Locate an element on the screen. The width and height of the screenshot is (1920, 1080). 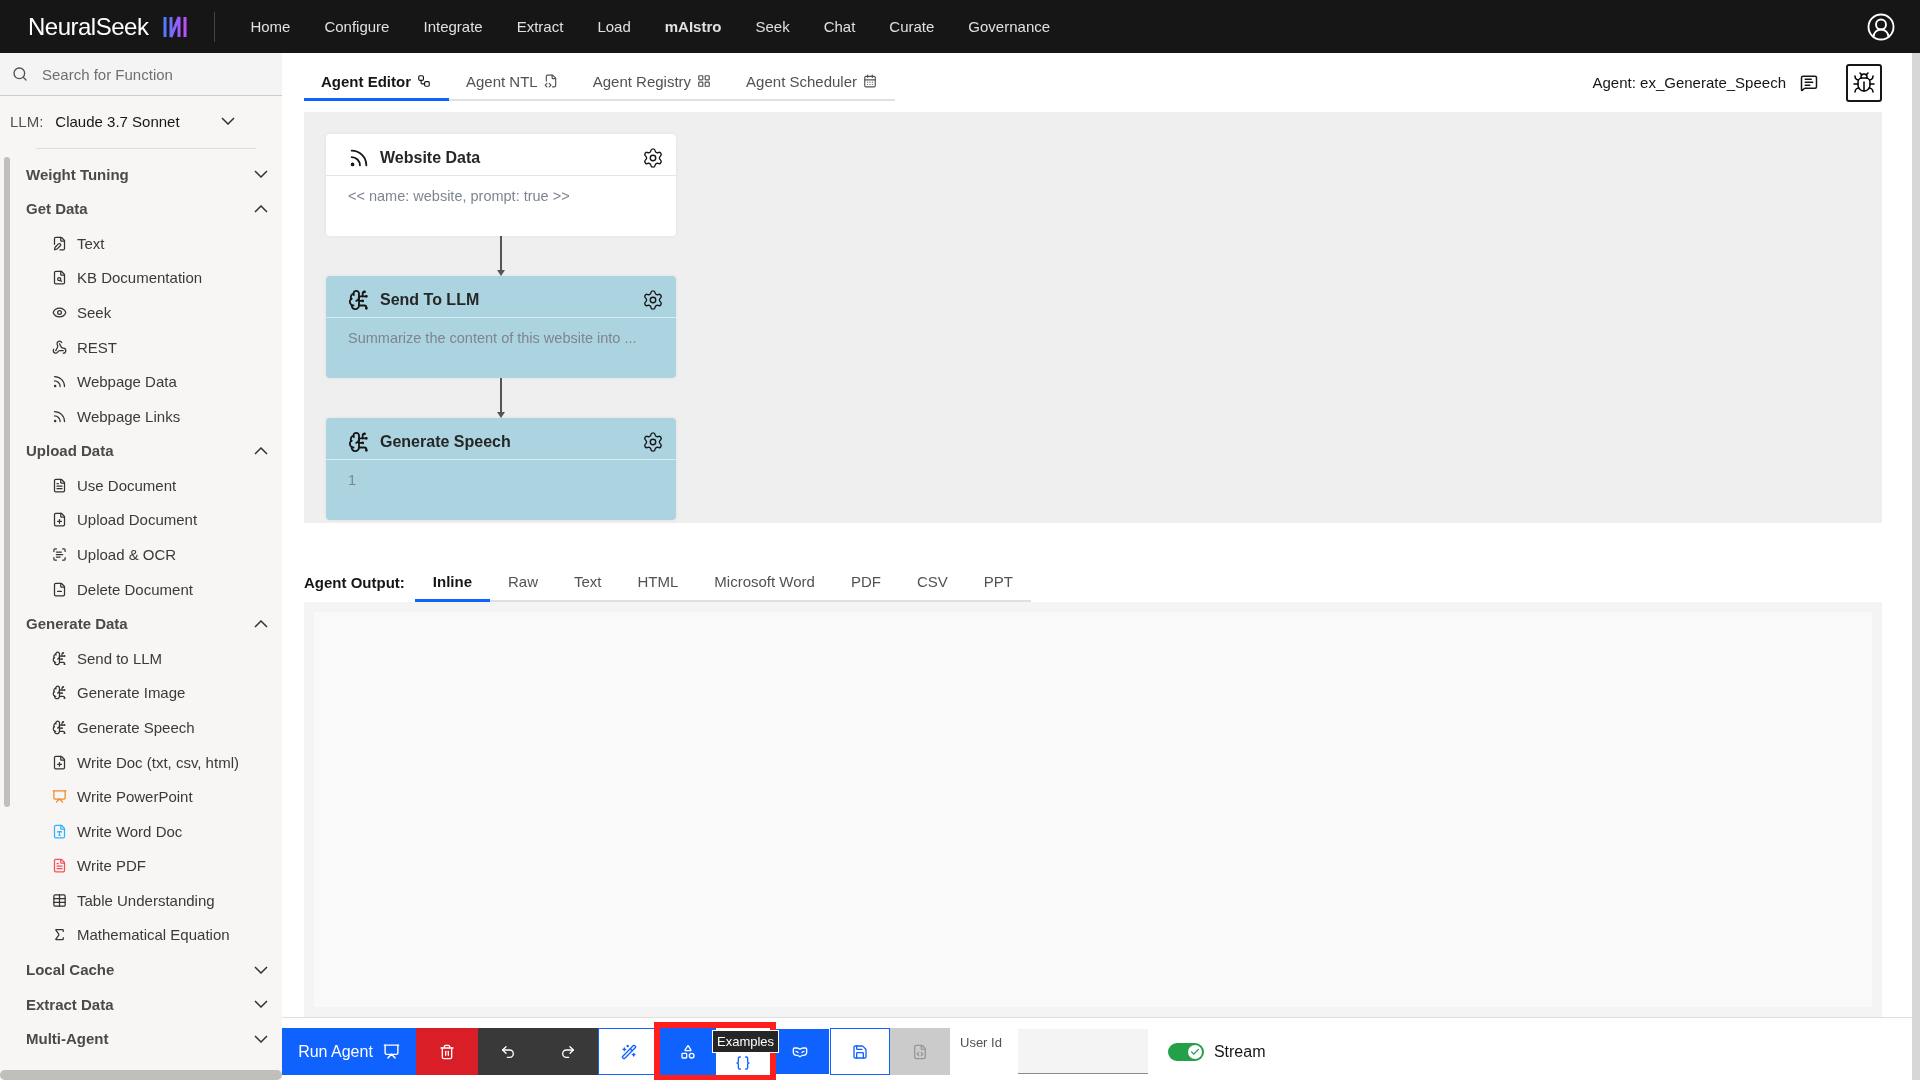
function-item: REST is located at coordinates (147, 347).